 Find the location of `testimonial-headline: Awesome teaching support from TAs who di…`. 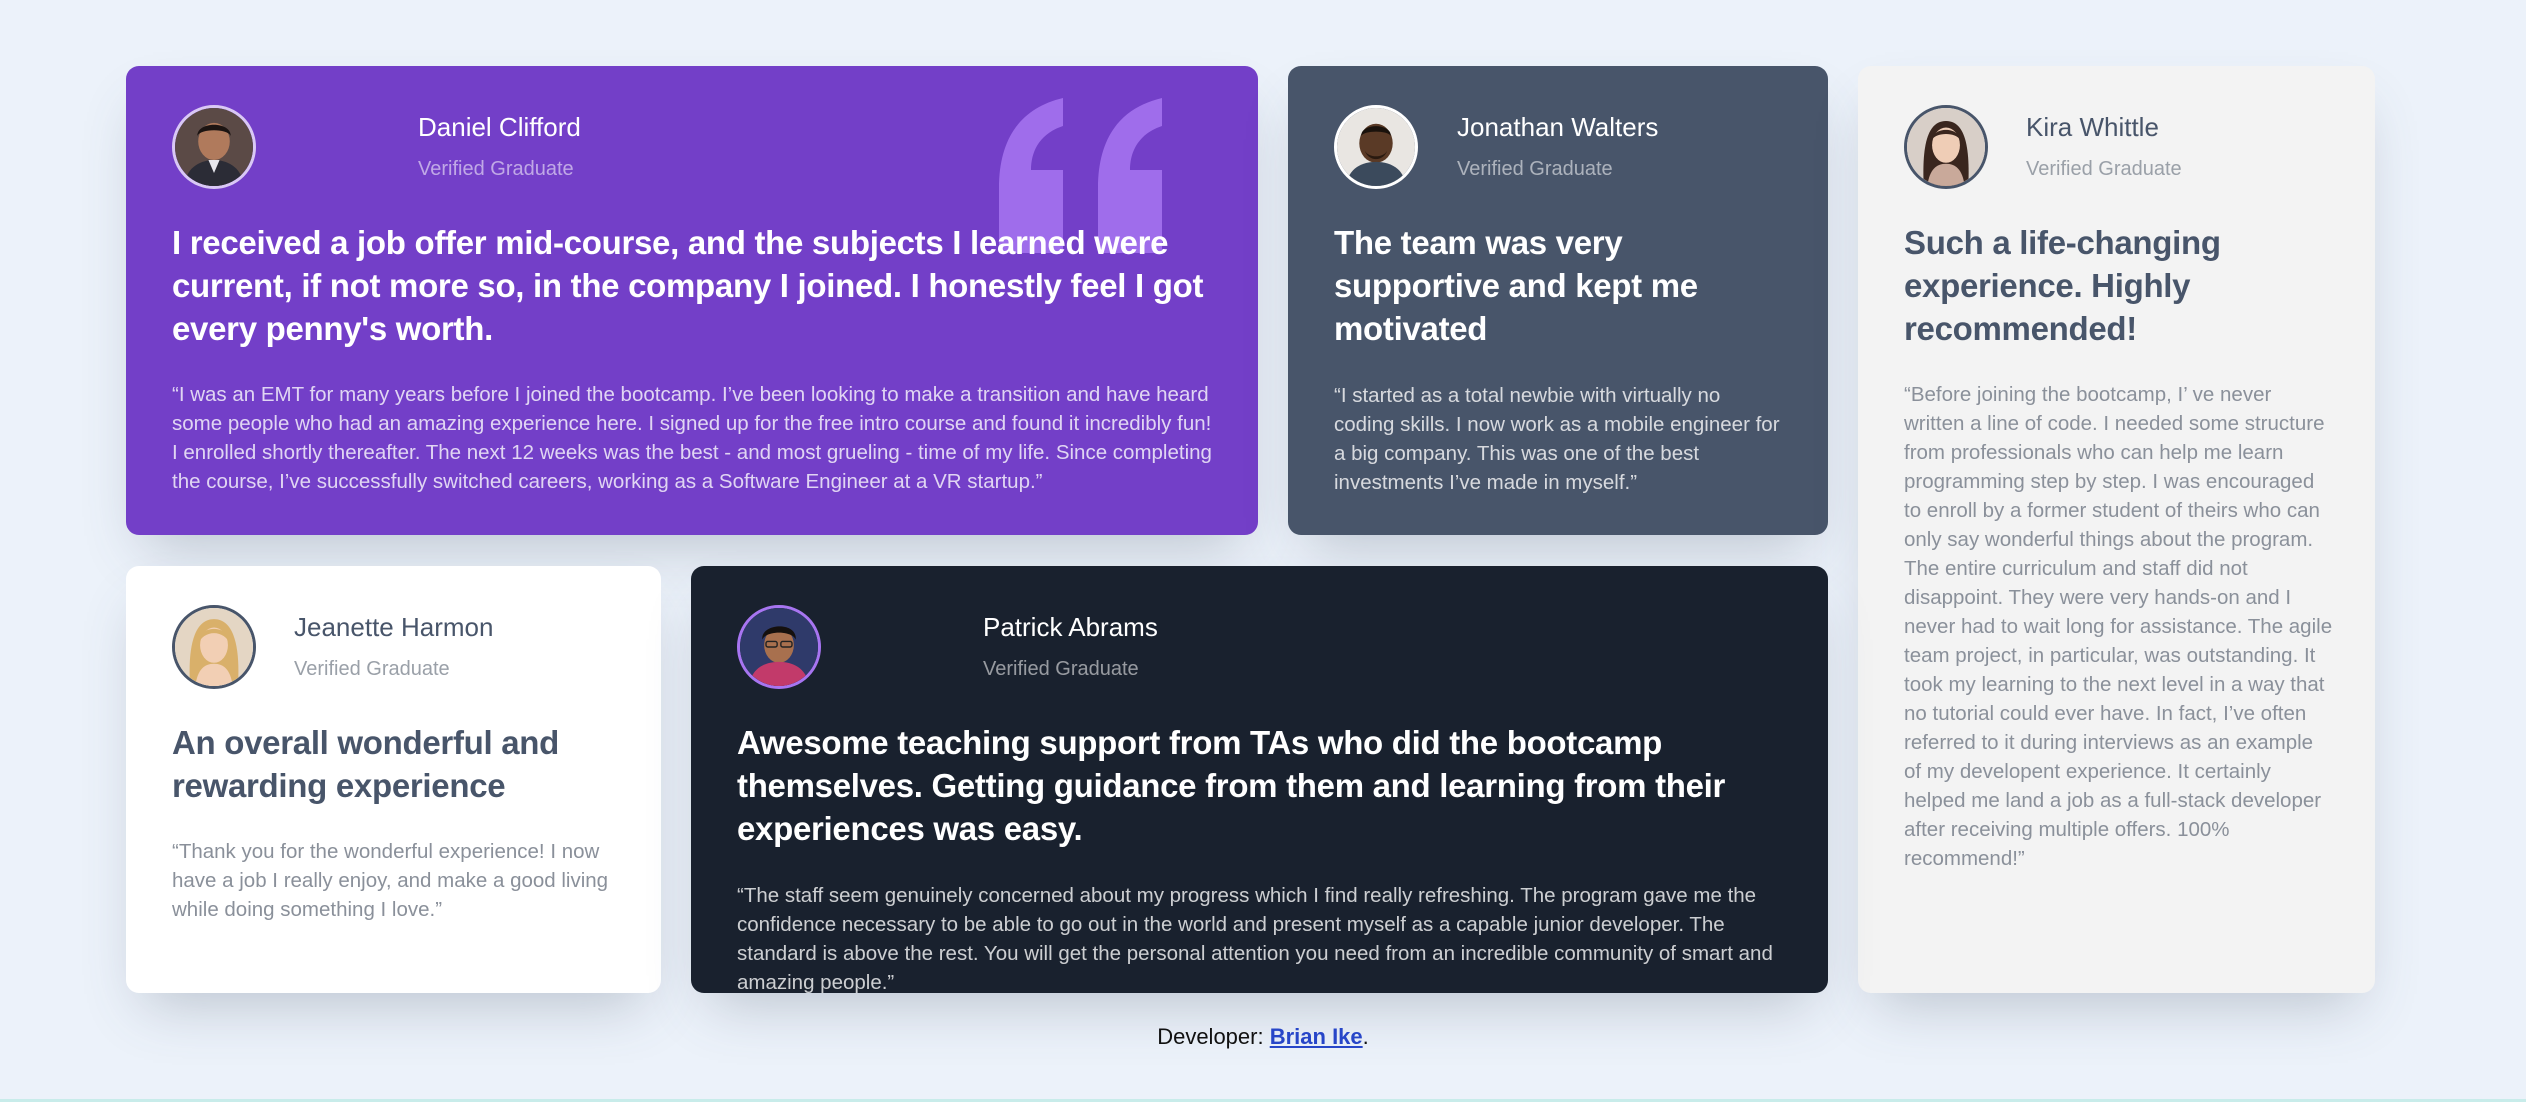

testimonial-headline: Awesome teaching support from TAs who di… is located at coordinates (1231, 785).